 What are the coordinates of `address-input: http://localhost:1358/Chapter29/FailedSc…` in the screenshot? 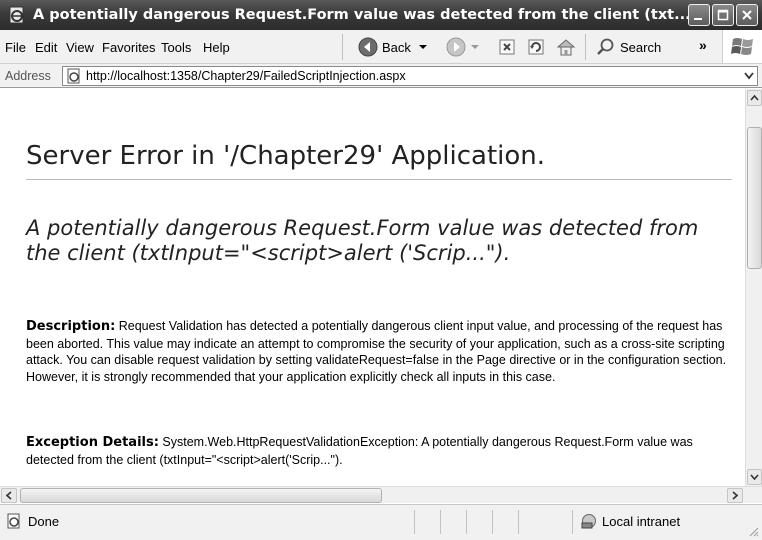 It's located at (410, 76).